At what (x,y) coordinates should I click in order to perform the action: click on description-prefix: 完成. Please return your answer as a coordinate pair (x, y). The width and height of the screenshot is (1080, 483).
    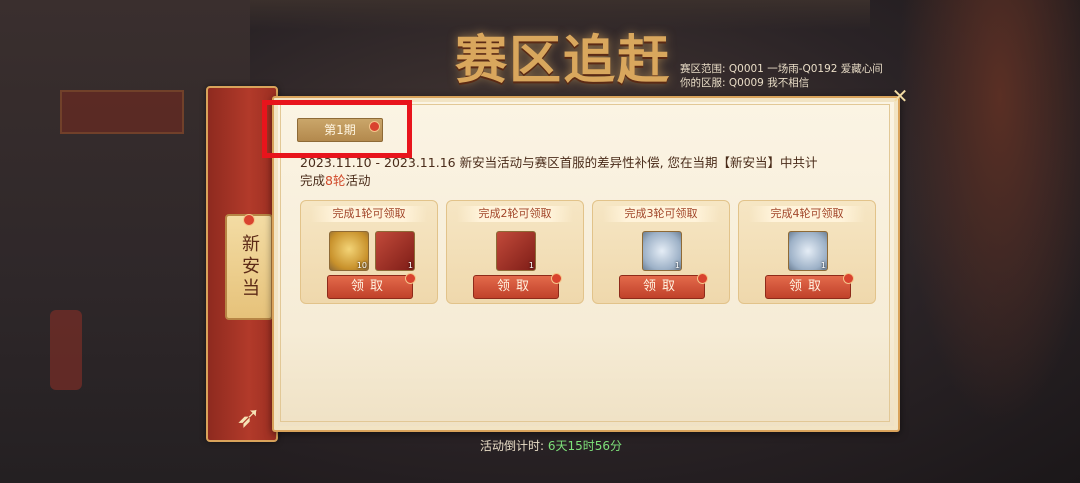
    Looking at the image, I should click on (313, 180).